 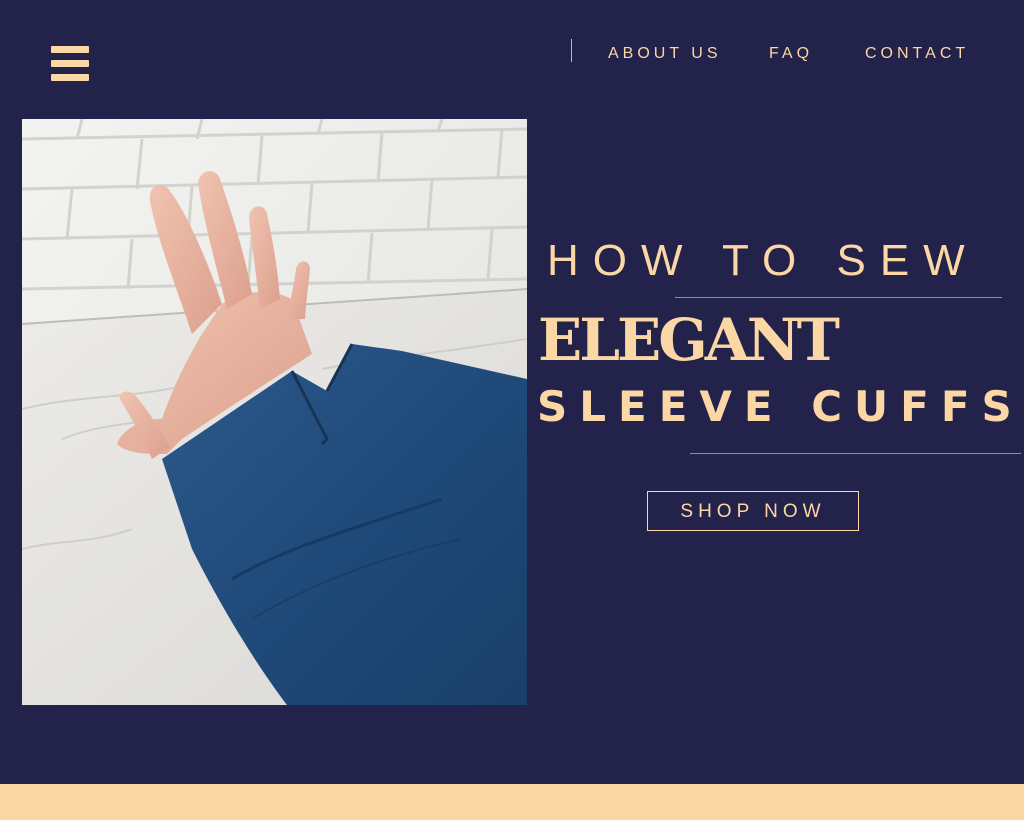 I want to click on headline-elegant: ELEGANT, so click(x=689, y=340).